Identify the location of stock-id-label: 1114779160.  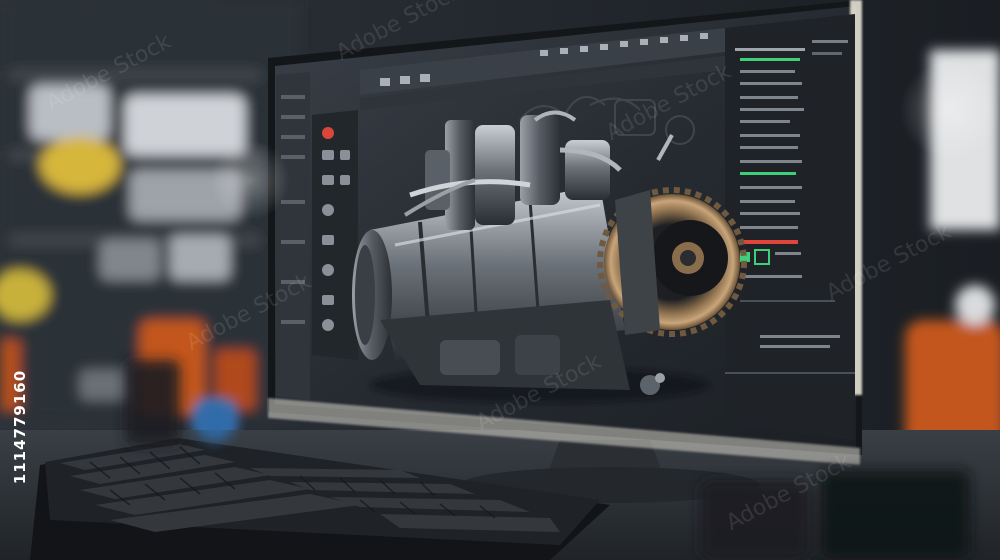
(20, 430).